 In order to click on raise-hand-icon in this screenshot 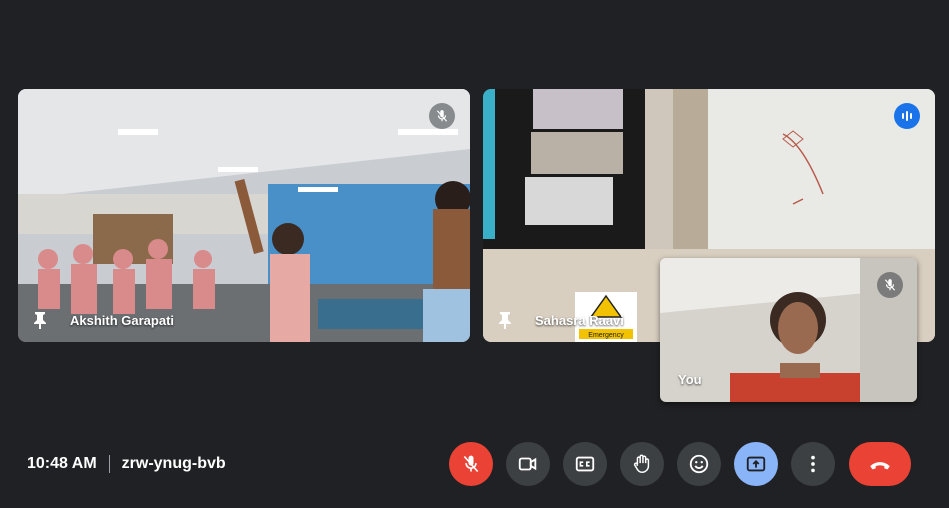, I will do `click(641, 463)`.